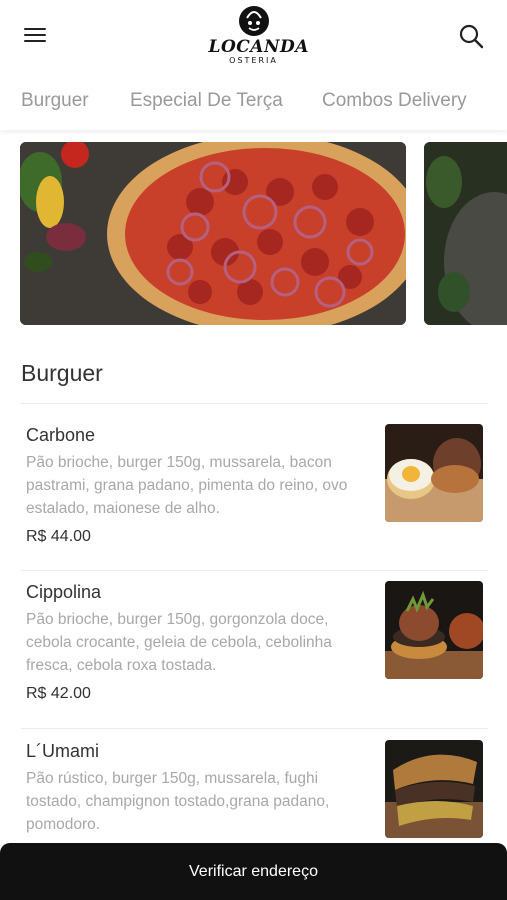  I want to click on logo-name: LOCANDA, so click(258, 47).